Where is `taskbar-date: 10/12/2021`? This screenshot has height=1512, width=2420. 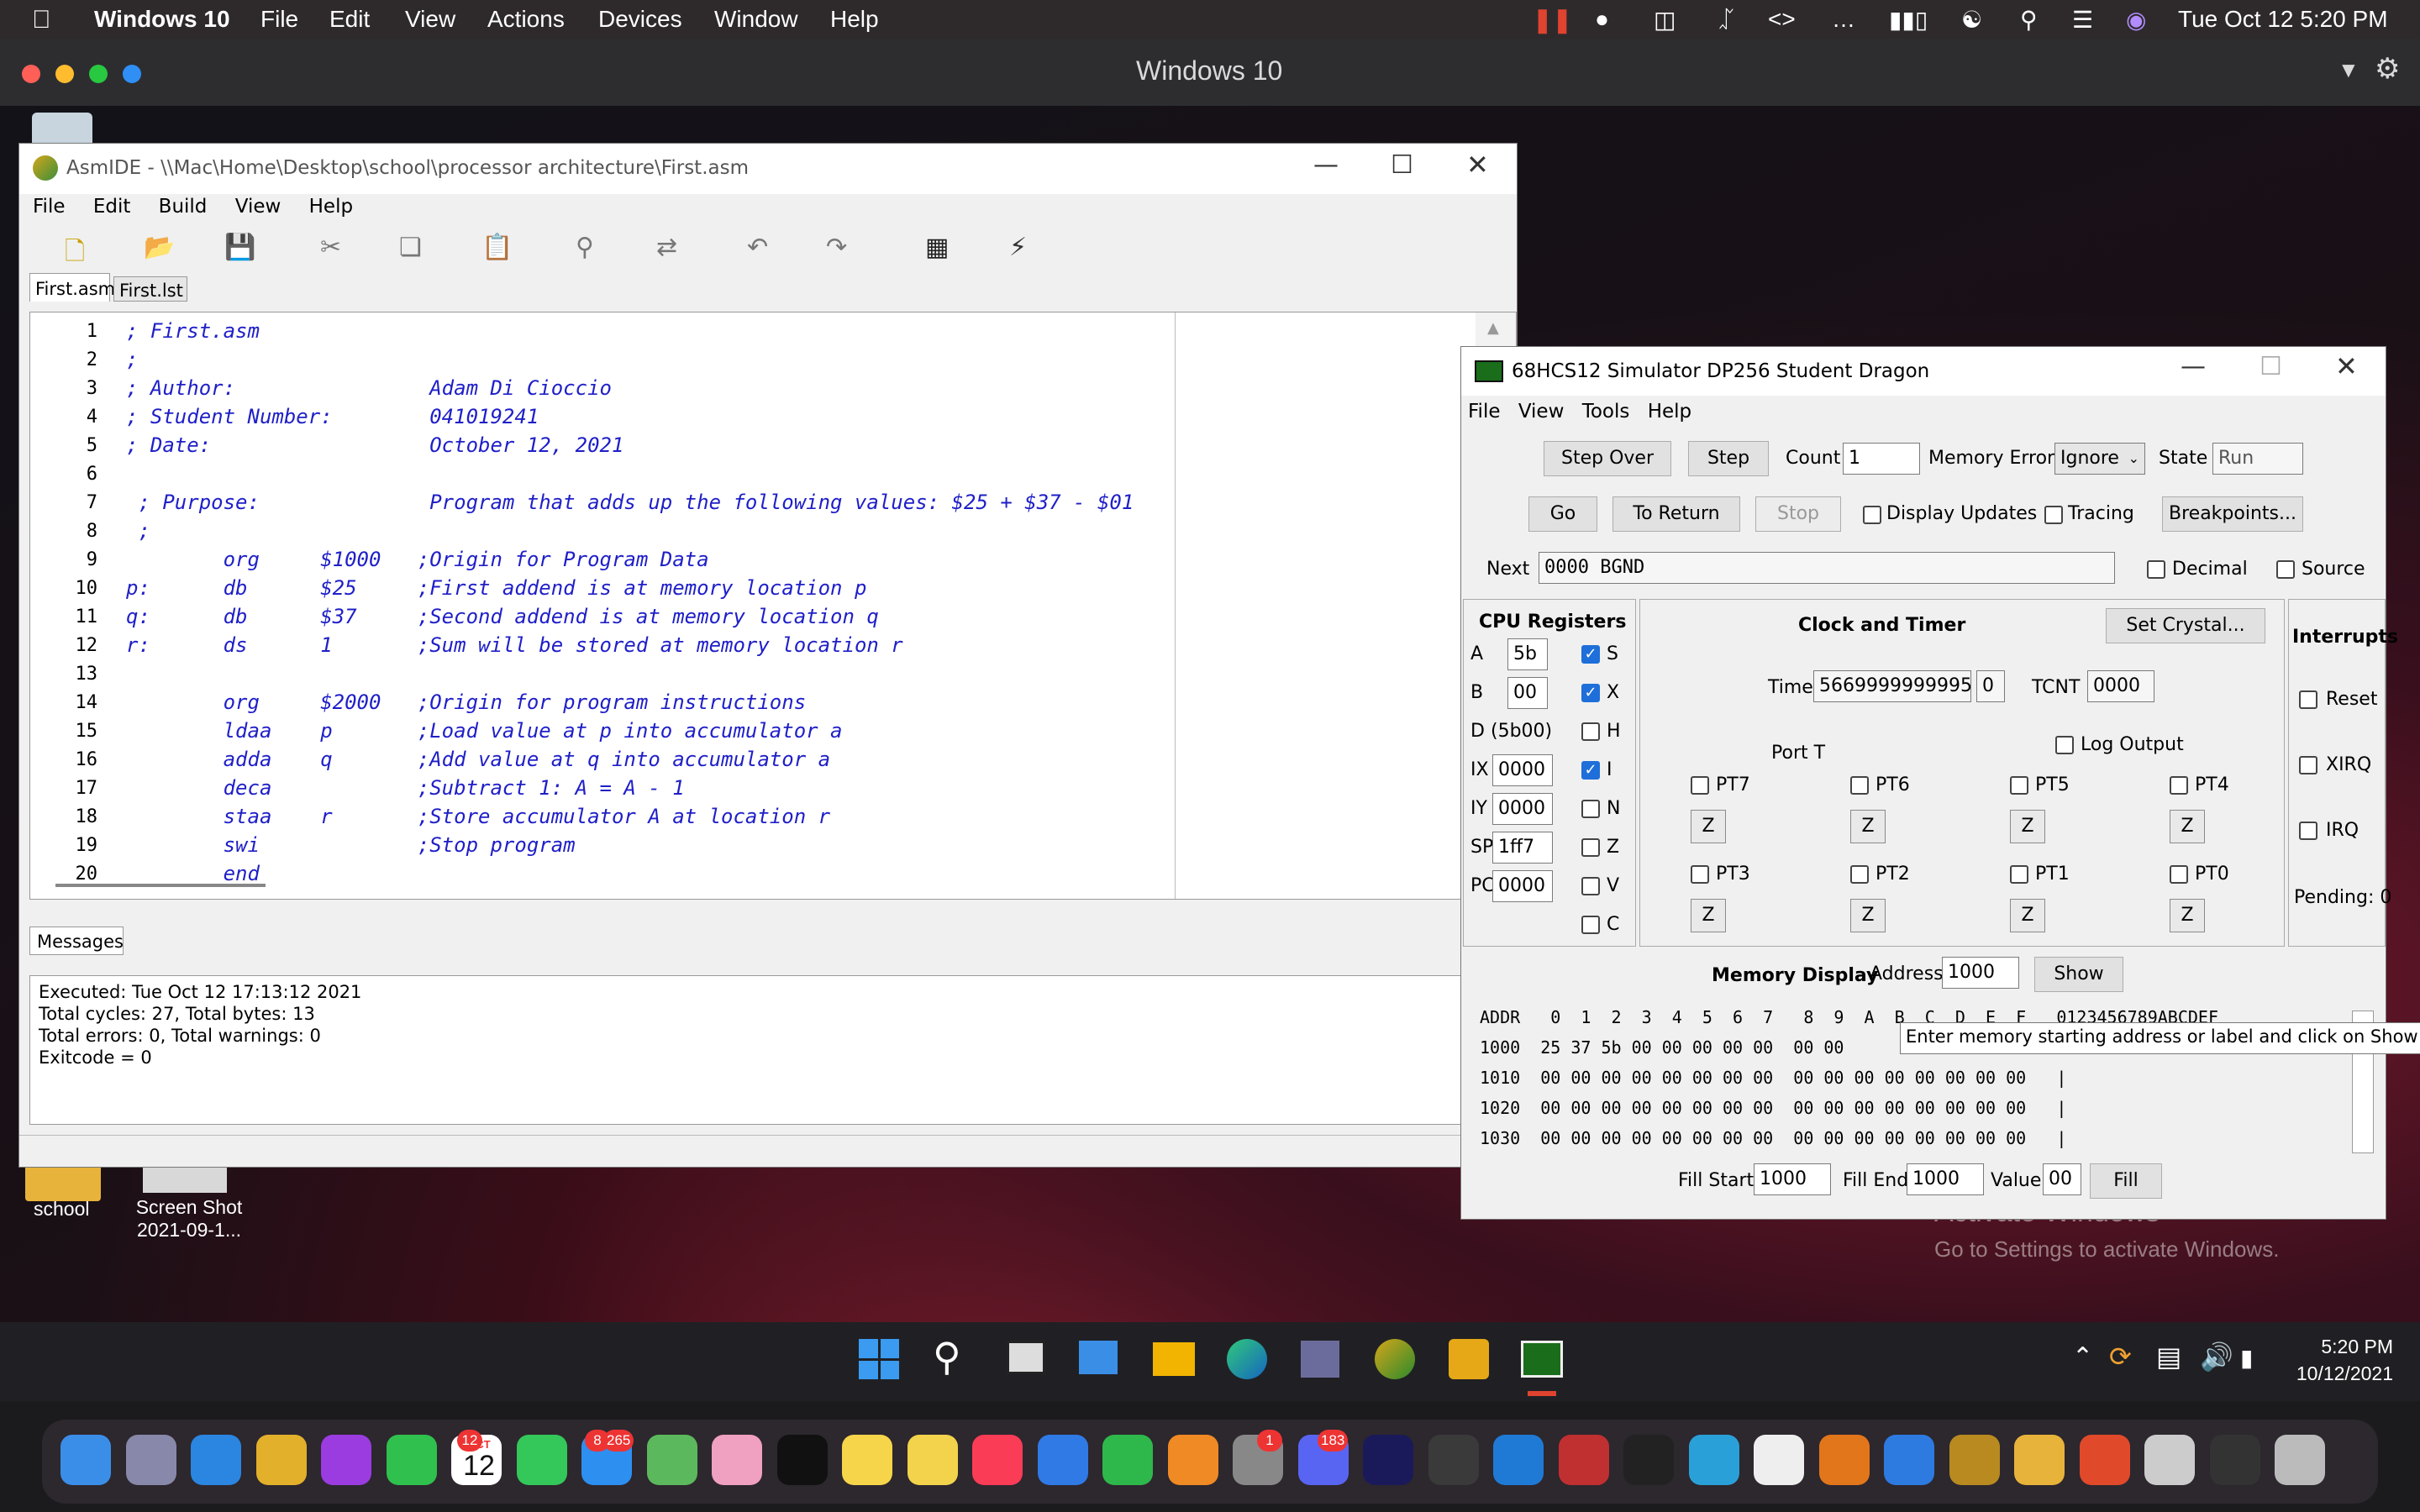 taskbar-date: 10/12/2021 is located at coordinates (2332, 1373).